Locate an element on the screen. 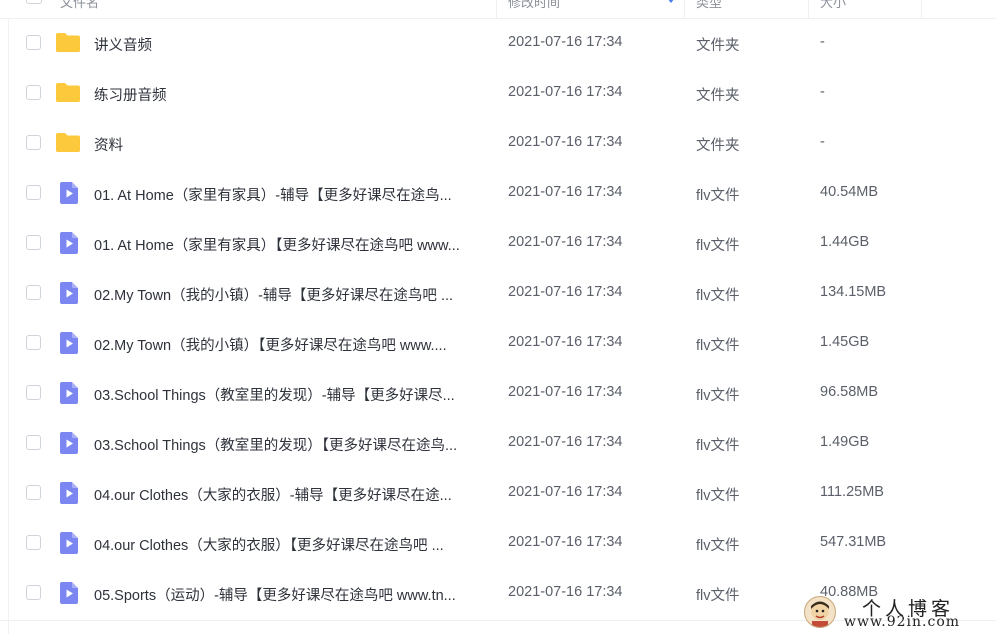  file-size: 96.58MB is located at coordinates (849, 392).